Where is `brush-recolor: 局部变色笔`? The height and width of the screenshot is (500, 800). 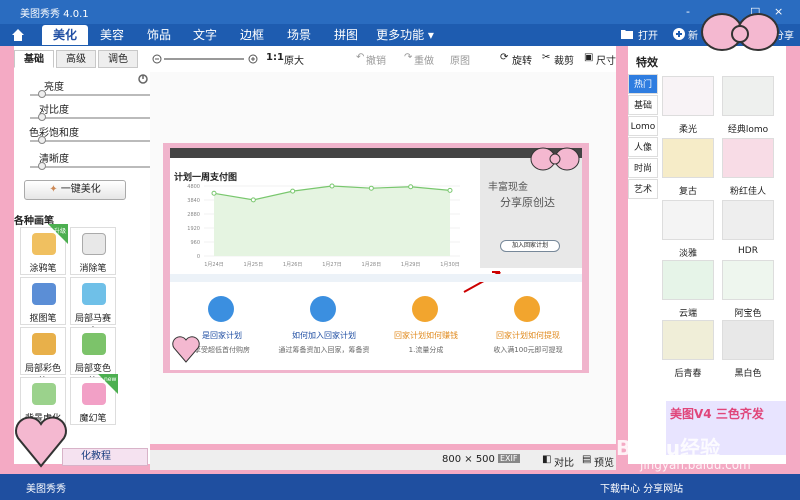
brush-recolor: 局部变色笔 is located at coordinates (93, 357).